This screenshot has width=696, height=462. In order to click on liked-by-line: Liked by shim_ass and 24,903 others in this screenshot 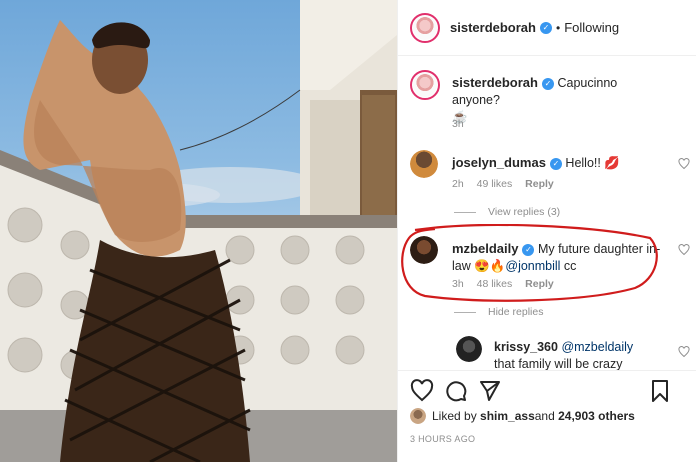, I will do `click(522, 416)`.